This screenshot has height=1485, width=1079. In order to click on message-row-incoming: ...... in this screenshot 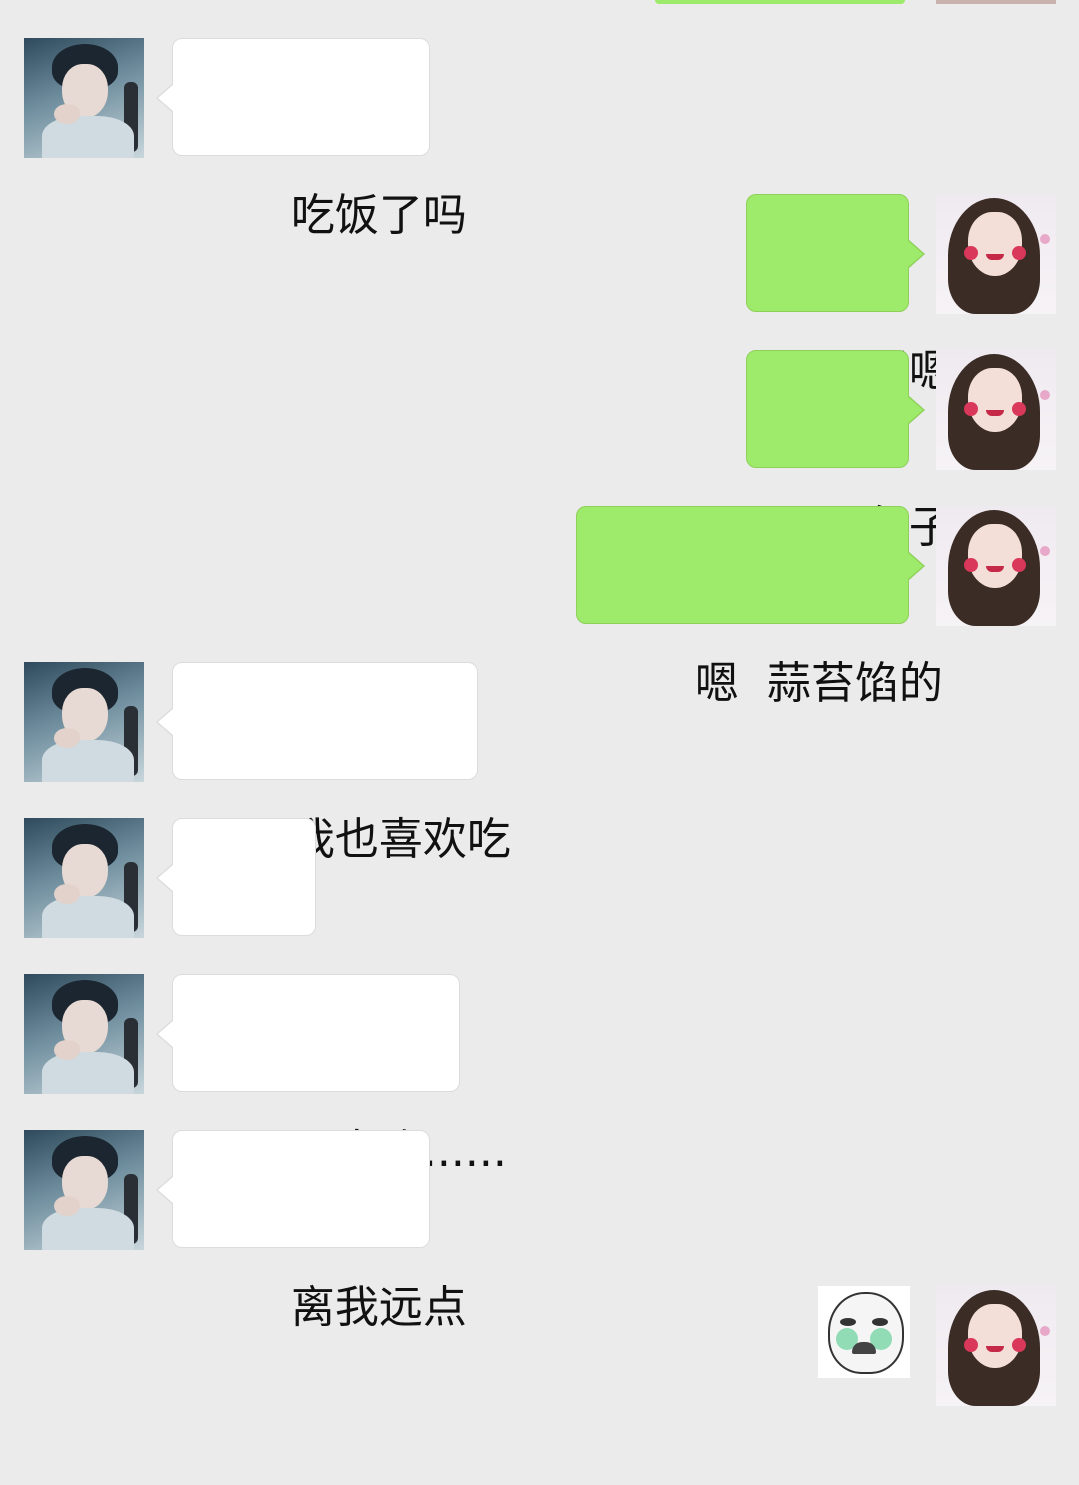, I will do `click(539, 919)`.